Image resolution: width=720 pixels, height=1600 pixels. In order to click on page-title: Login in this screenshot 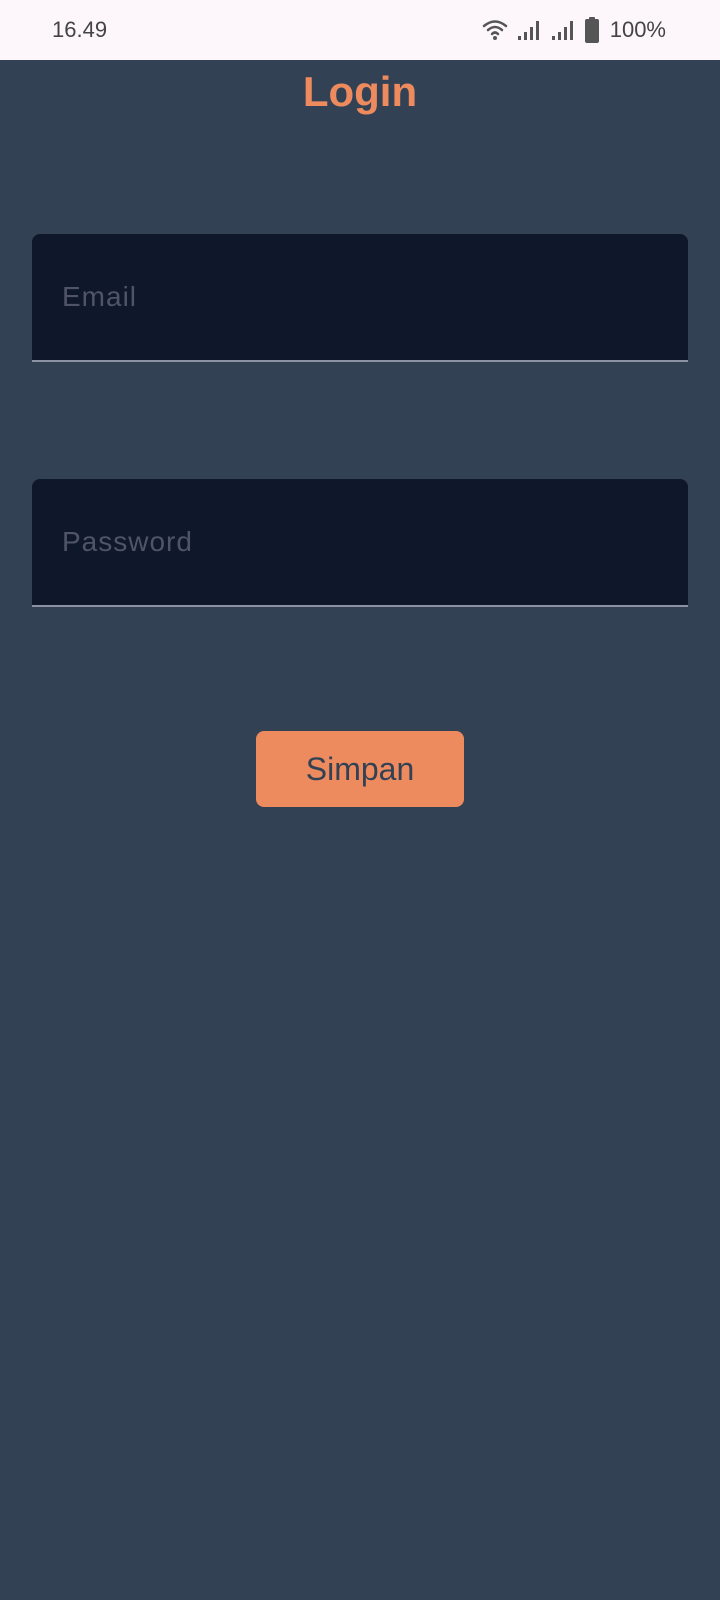, I will do `click(360, 91)`.